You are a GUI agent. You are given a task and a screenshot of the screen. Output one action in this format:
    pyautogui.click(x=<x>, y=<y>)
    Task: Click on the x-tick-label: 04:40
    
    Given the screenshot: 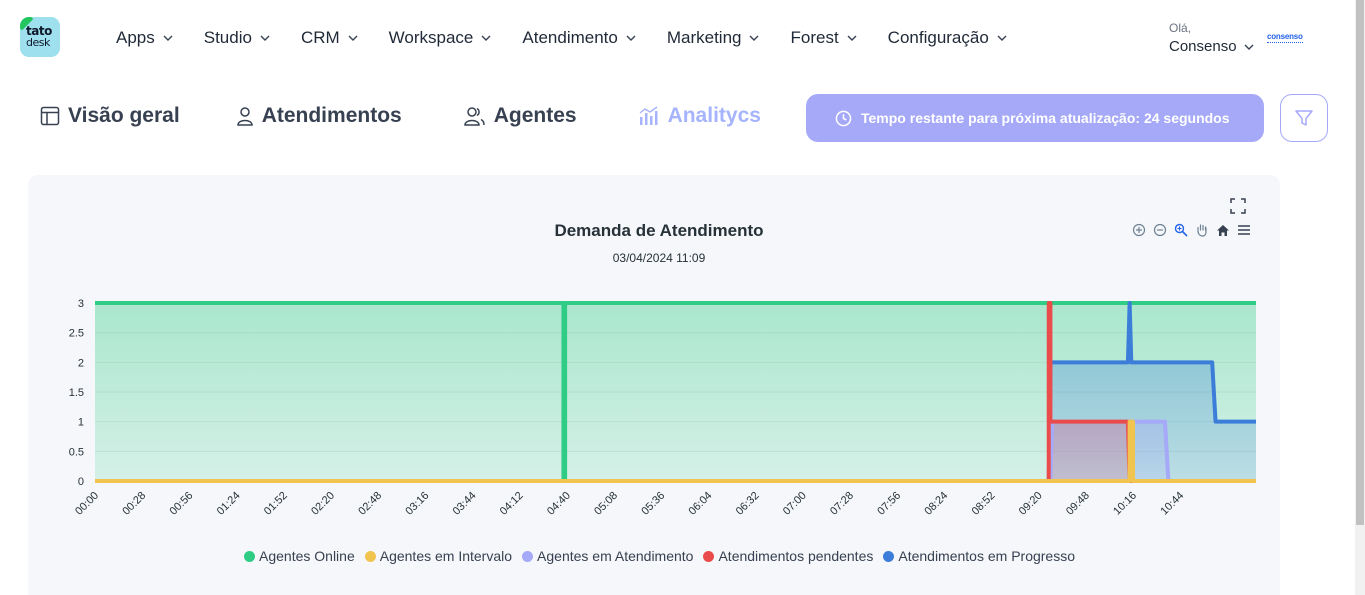 What is the action you would take?
    pyautogui.click(x=559, y=504)
    